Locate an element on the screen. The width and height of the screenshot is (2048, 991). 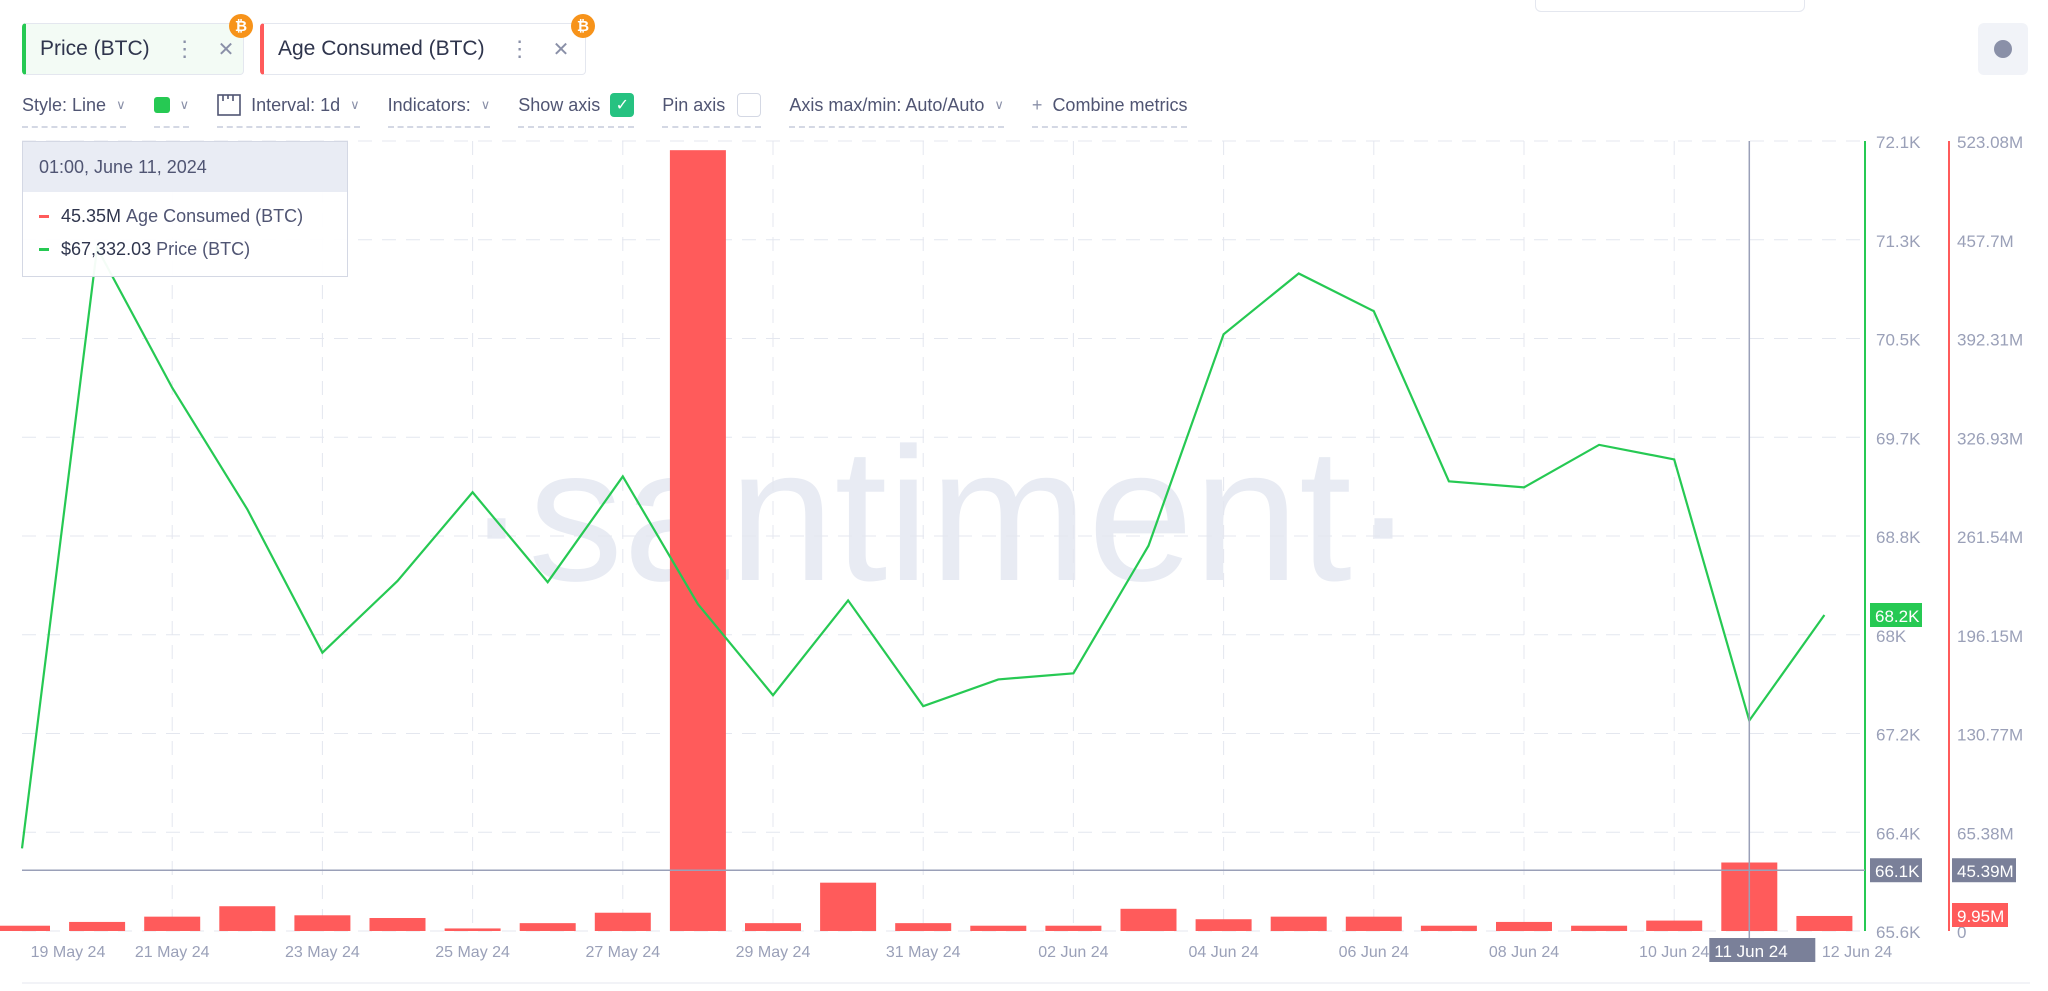
age-axis-tick: 392.31M is located at coordinates (1990, 340).